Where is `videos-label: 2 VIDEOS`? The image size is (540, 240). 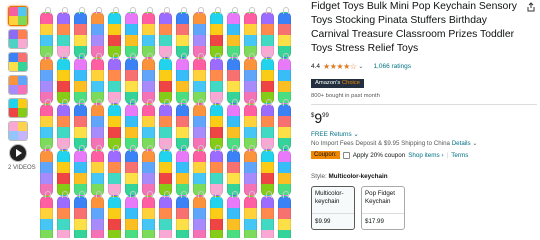
videos-label: 2 VIDEOS is located at coordinates (22, 168).